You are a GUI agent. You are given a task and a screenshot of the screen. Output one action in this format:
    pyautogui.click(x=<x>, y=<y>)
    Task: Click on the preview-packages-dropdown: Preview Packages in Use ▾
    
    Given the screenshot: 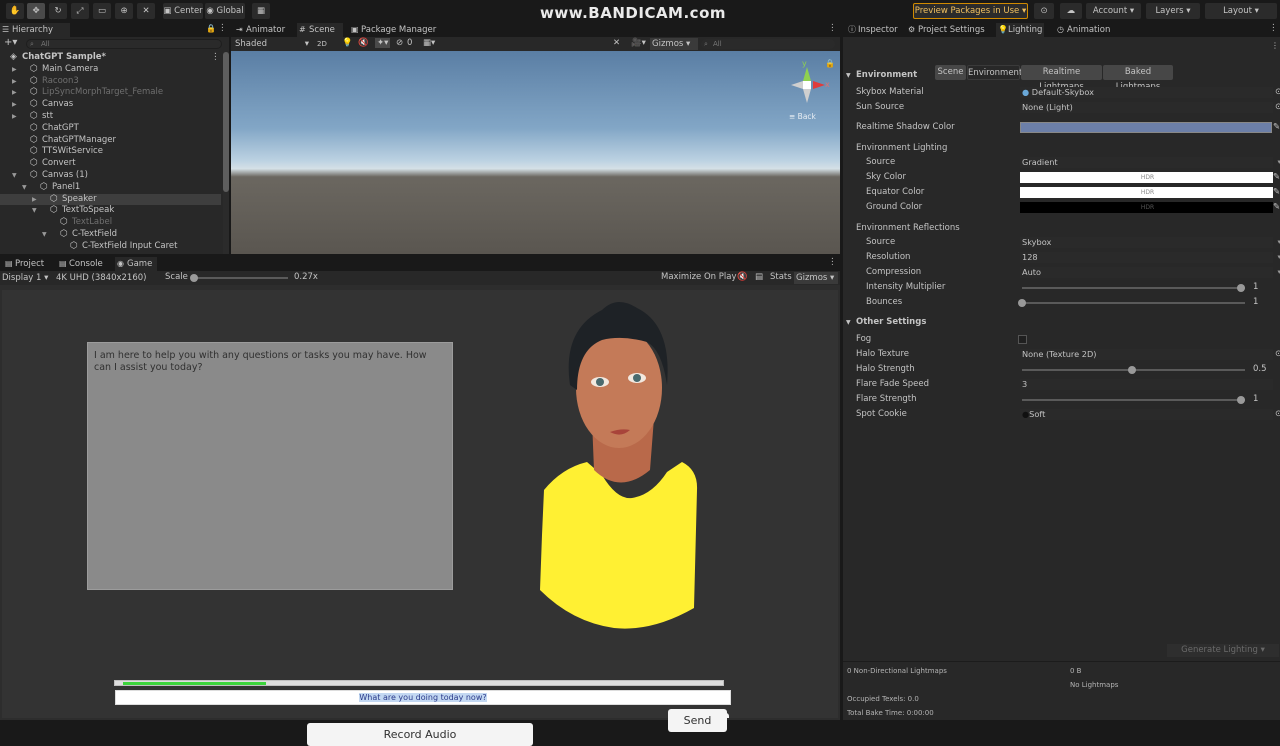 What is the action you would take?
    pyautogui.click(x=970, y=11)
    